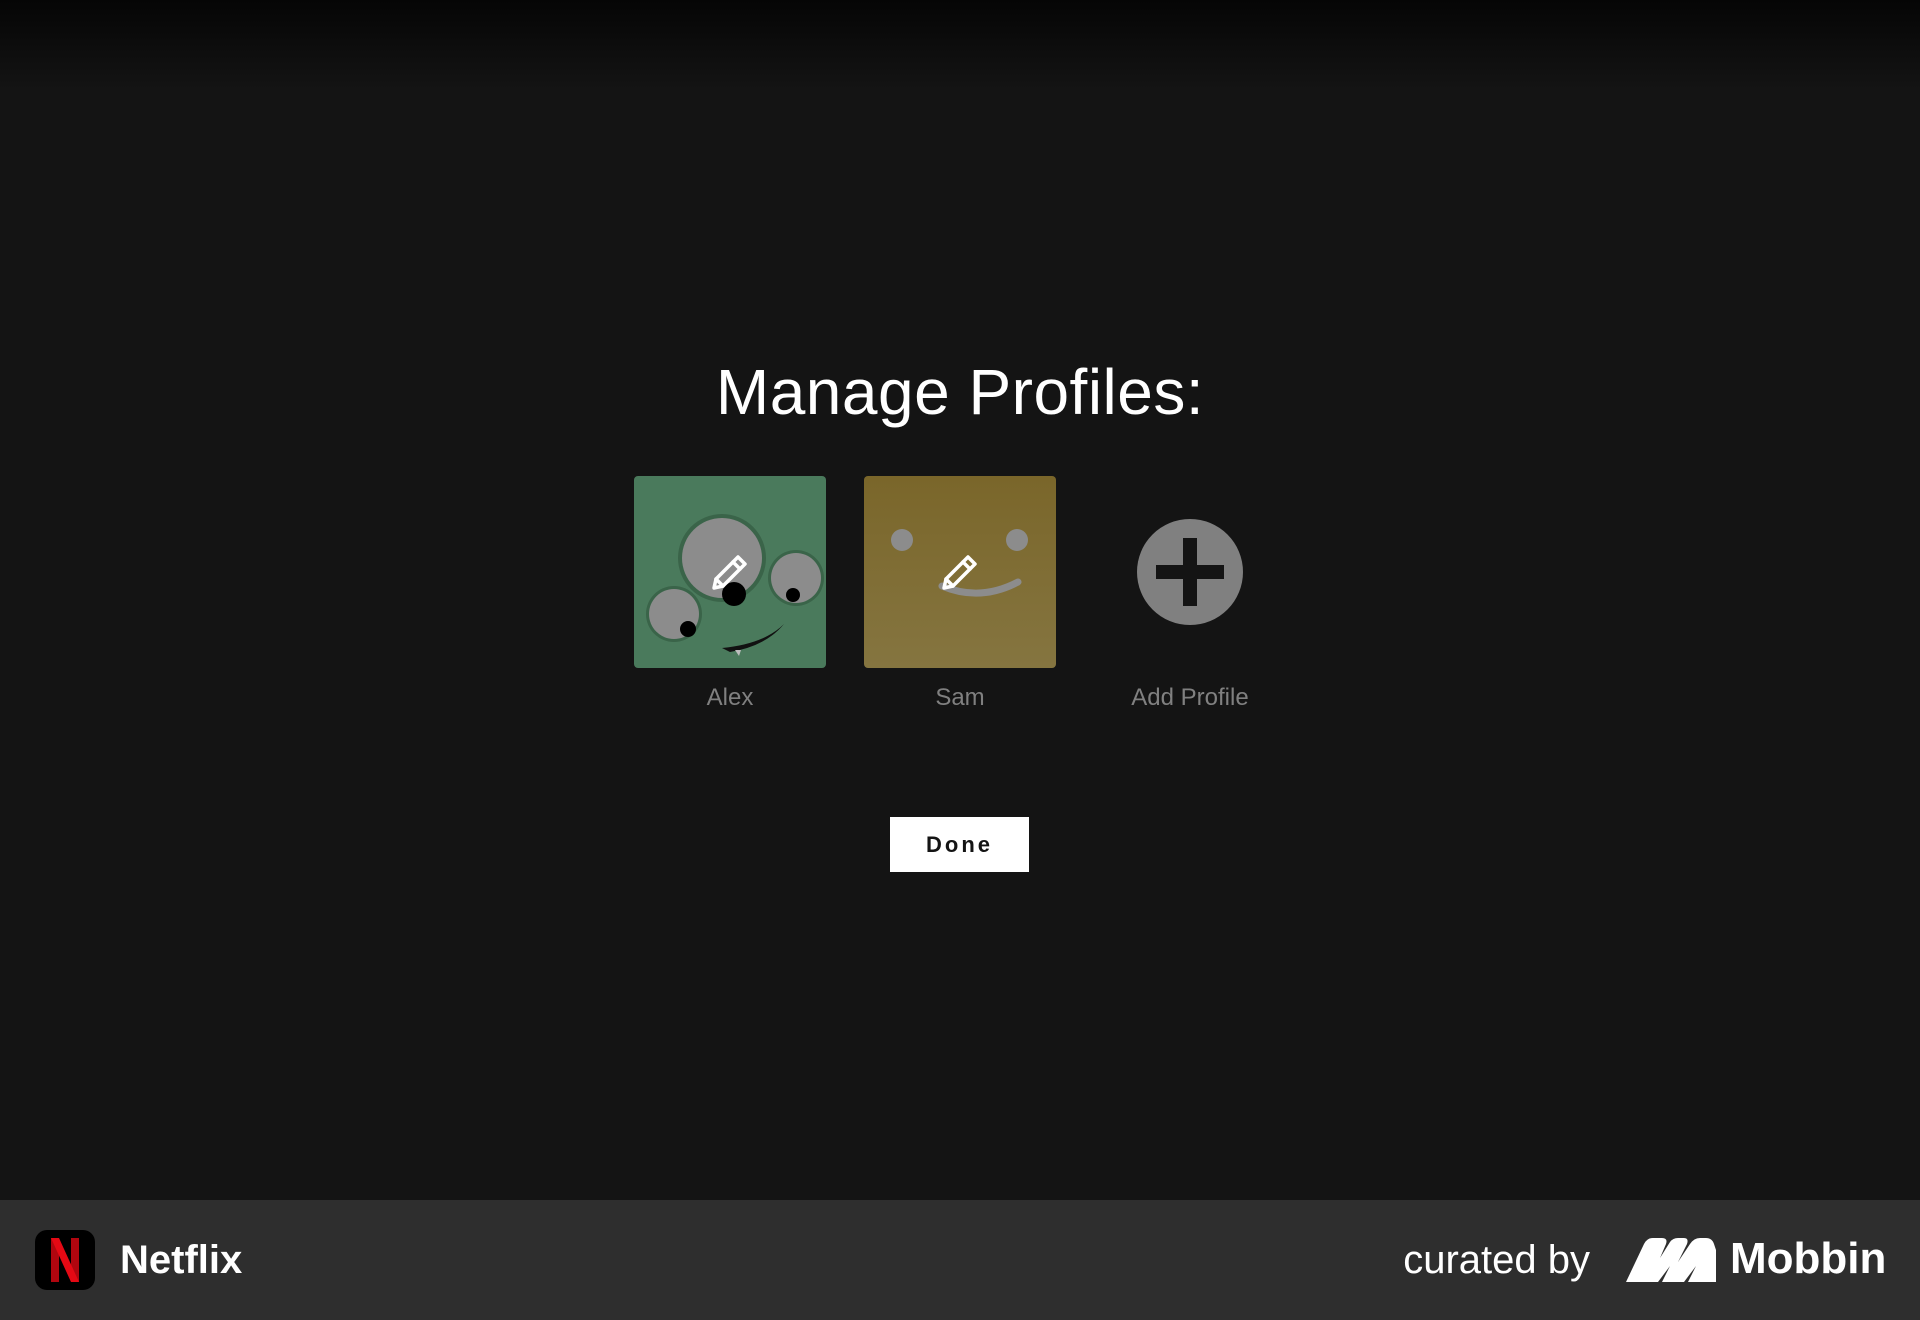 This screenshot has width=1920, height=1320. I want to click on netflix-n-icon, so click(65, 1260).